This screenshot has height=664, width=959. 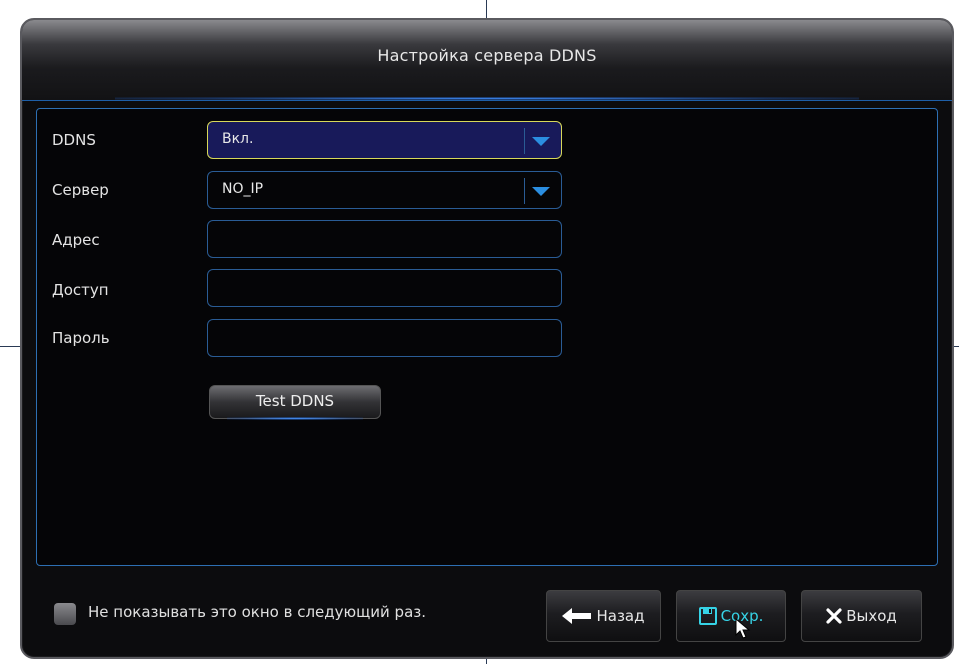 I want to click on password-input, so click(x=384, y=338).